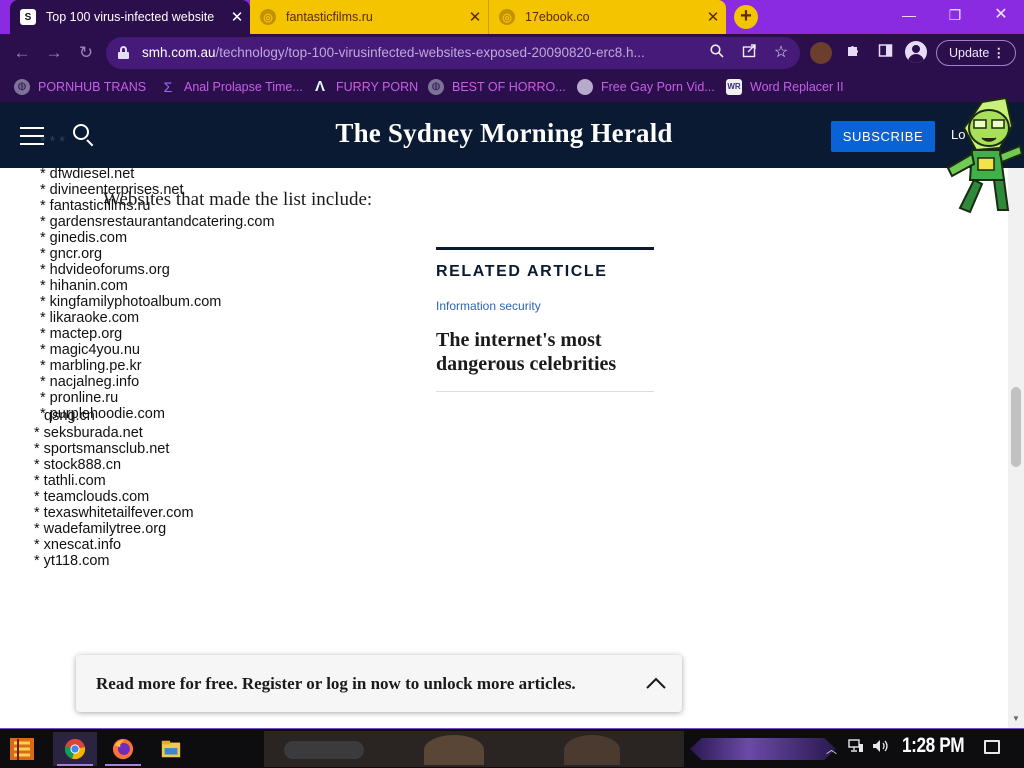  I want to click on faded-text-remnant: * * *, so click(52, 142).